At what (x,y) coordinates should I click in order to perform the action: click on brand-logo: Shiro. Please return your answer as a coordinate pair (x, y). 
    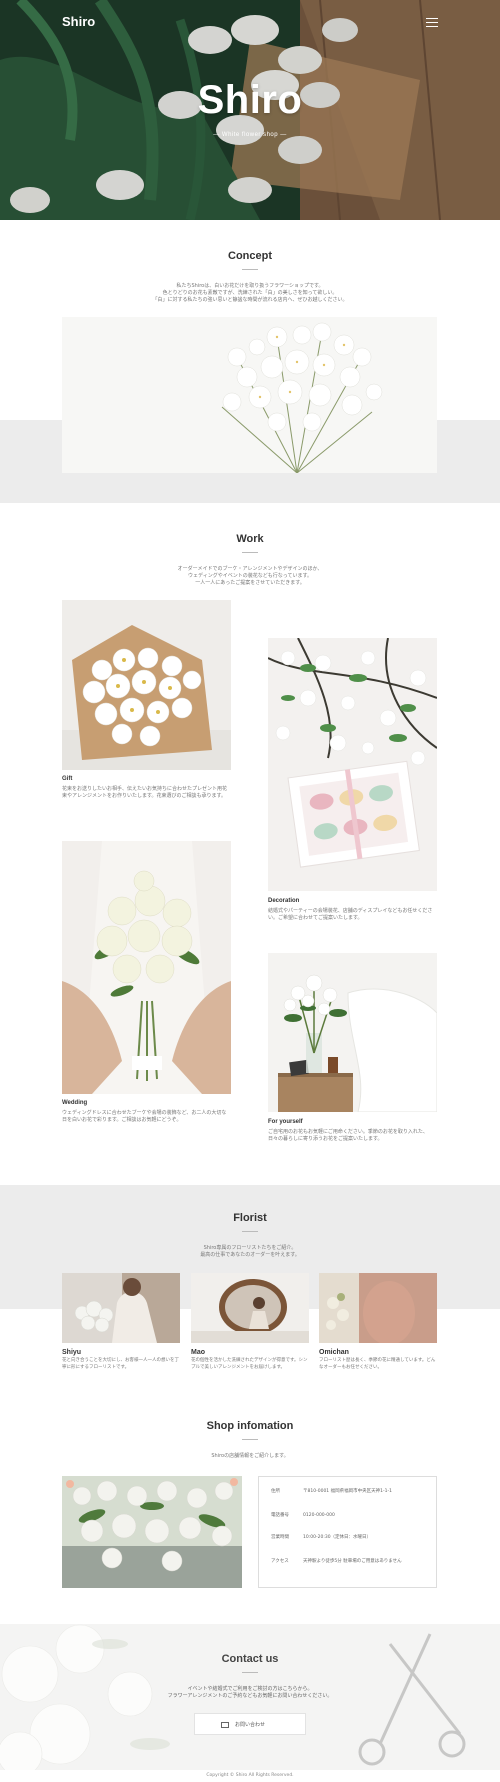
    Looking at the image, I should click on (78, 21).